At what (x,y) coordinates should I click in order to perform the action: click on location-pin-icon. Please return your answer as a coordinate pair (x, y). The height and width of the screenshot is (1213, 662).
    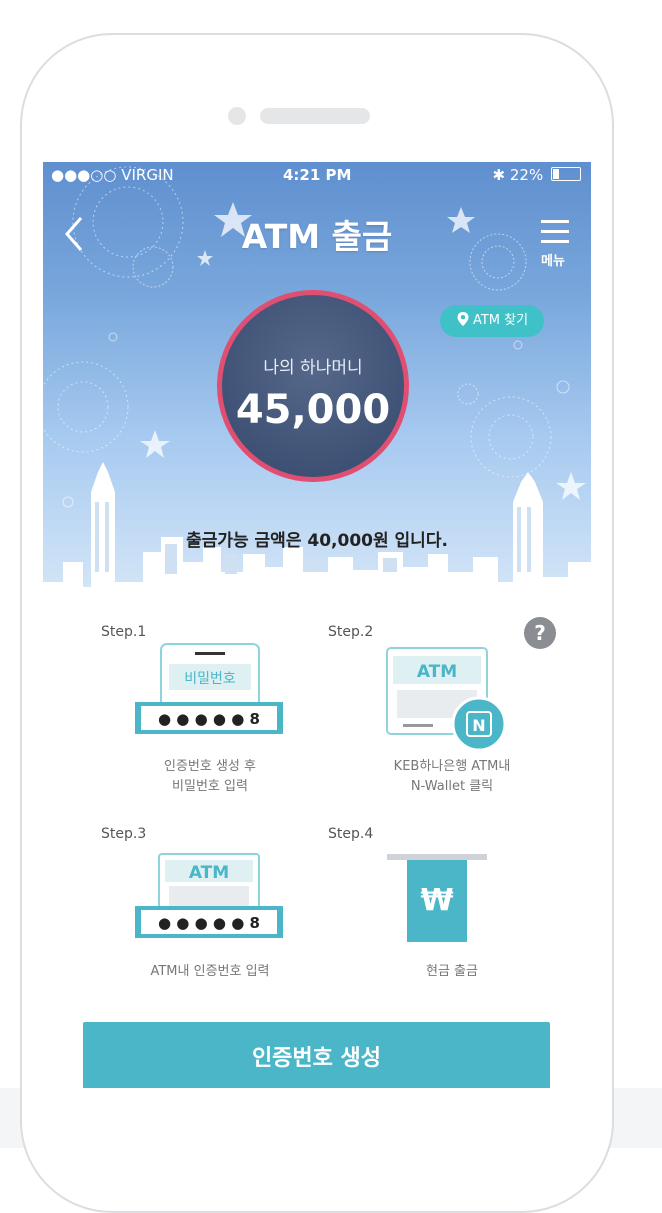
    Looking at the image, I should click on (463, 319).